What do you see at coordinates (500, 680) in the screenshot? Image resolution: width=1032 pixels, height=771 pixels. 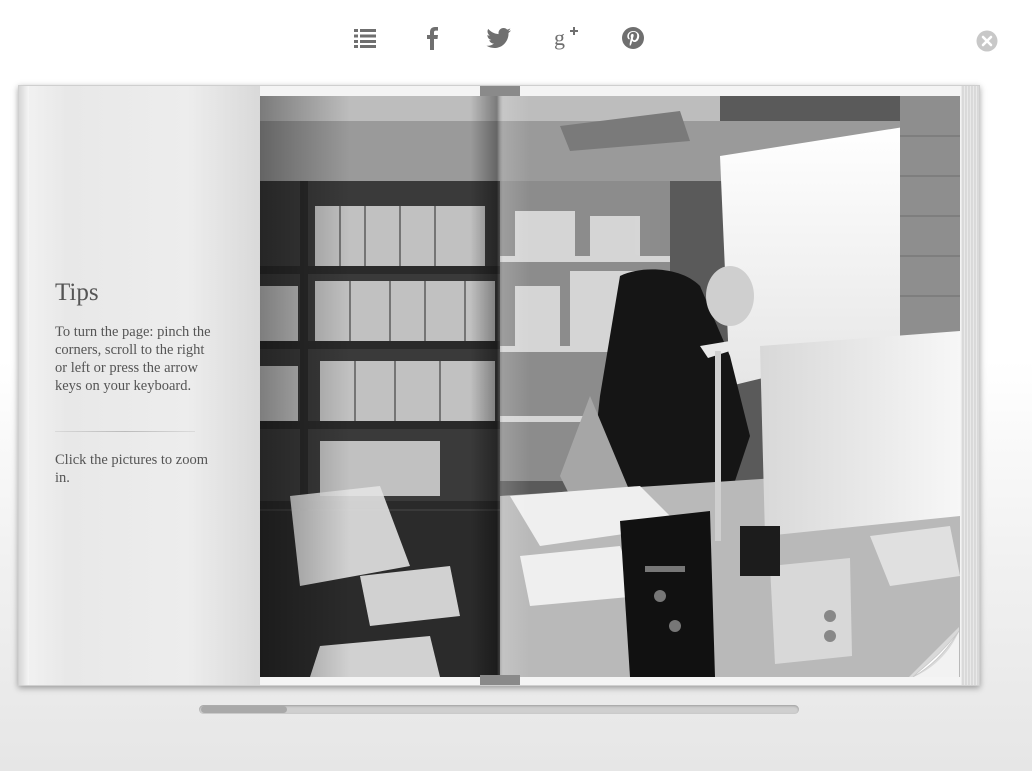 I see `spine-bottom` at bounding box center [500, 680].